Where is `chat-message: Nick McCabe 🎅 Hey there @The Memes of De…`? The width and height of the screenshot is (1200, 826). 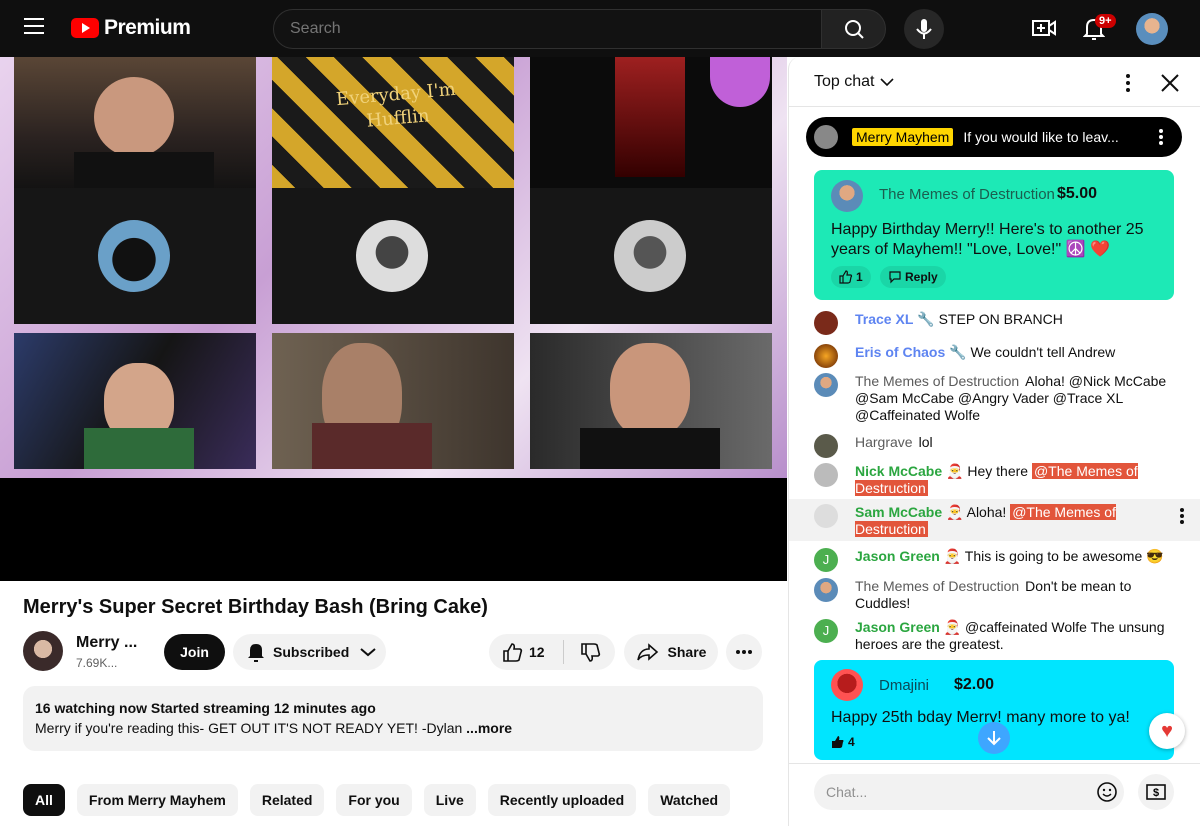 chat-message: Nick McCabe 🎅 Hey there @The Memes of De… is located at coordinates (994, 480).